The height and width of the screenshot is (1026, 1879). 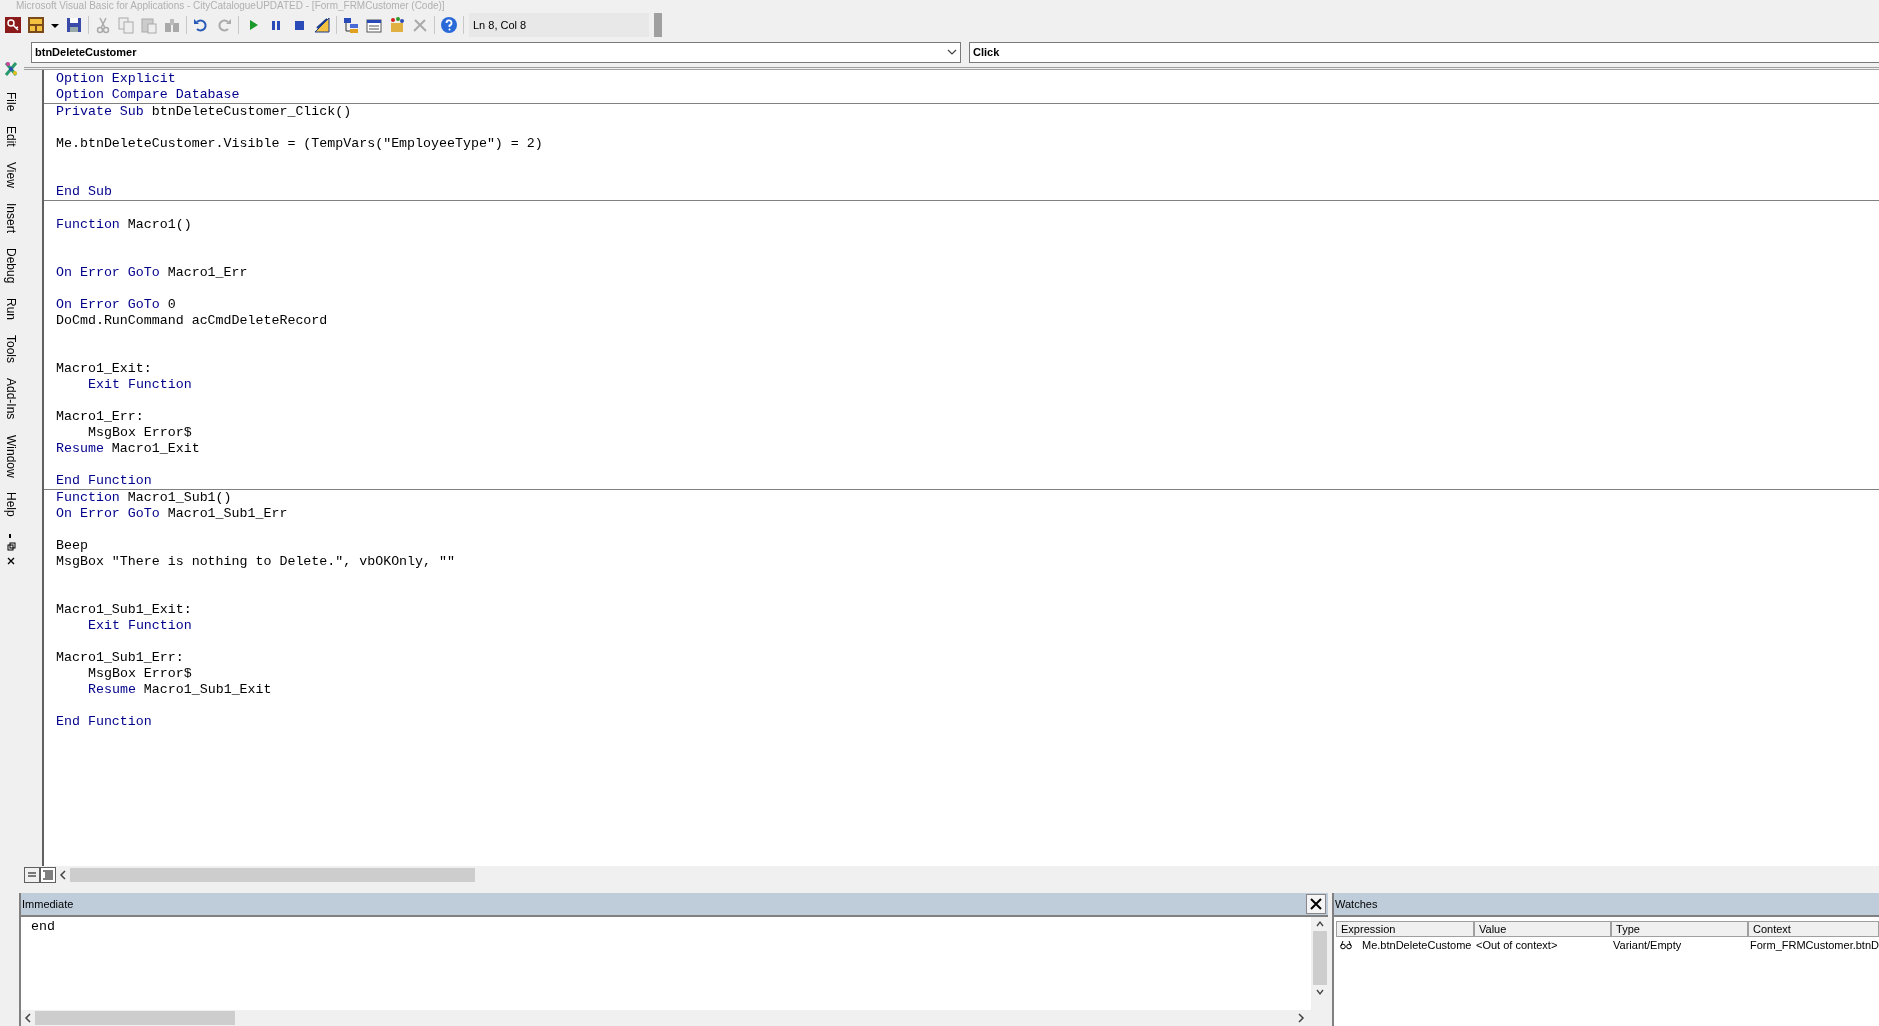 I want to click on procedure-view-icon, so click(x=32, y=874).